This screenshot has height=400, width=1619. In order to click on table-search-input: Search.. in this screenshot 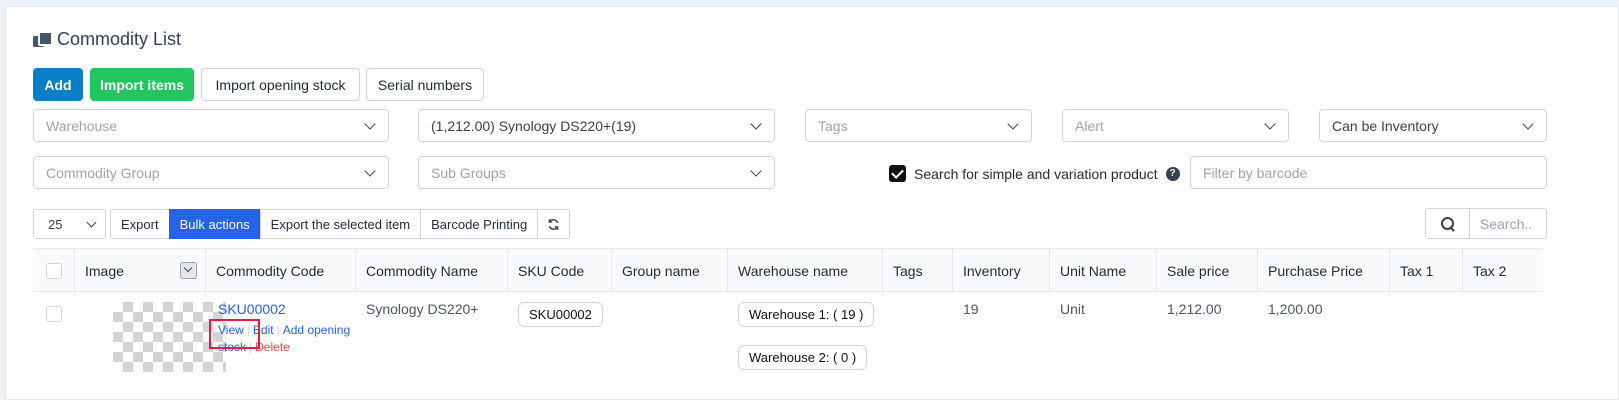, I will do `click(1508, 223)`.